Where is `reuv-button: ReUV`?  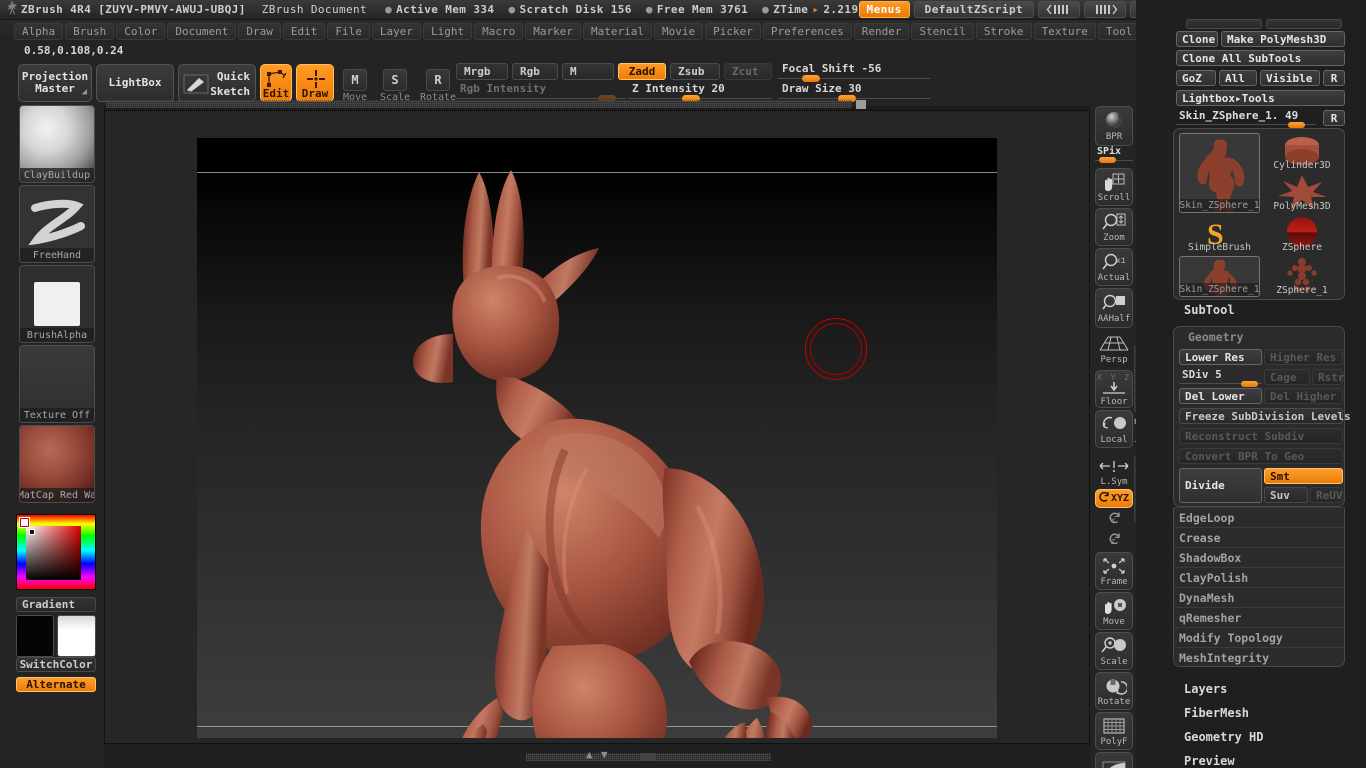 reuv-button: ReUV is located at coordinates (1326, 495).